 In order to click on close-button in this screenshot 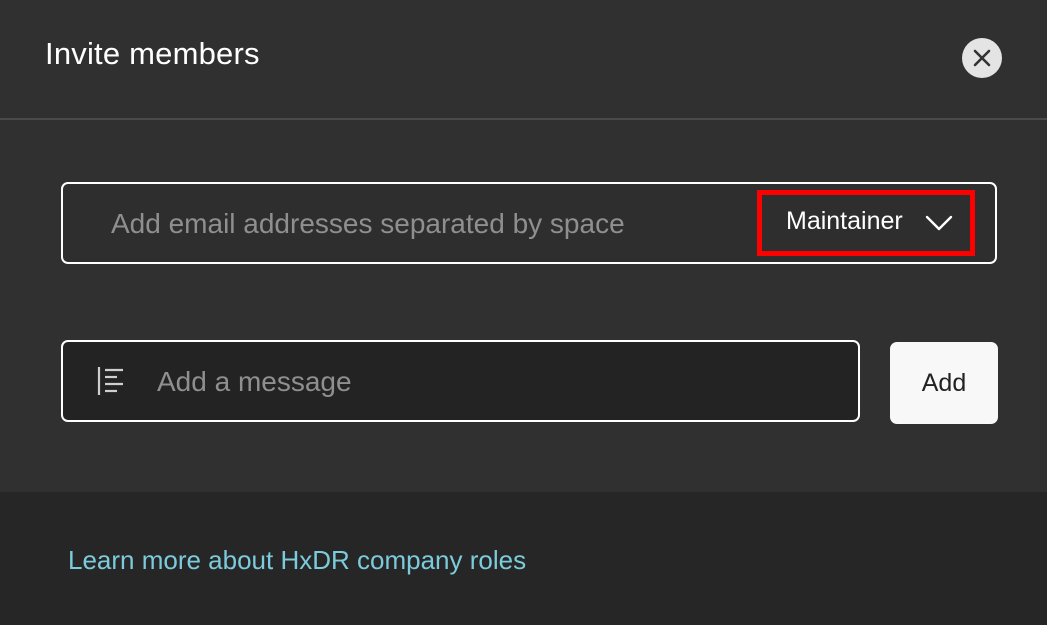, I will do `click(982, 58)`.